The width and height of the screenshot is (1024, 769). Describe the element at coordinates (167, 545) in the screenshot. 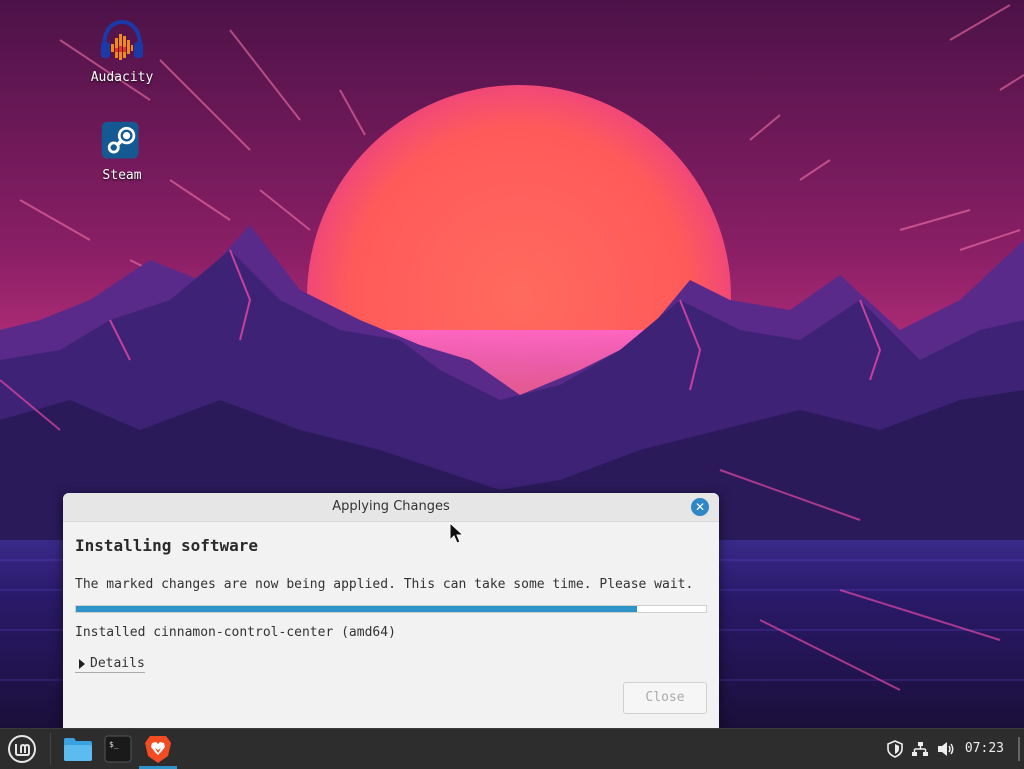

I see `dialog-heading: Installing software` at that location.